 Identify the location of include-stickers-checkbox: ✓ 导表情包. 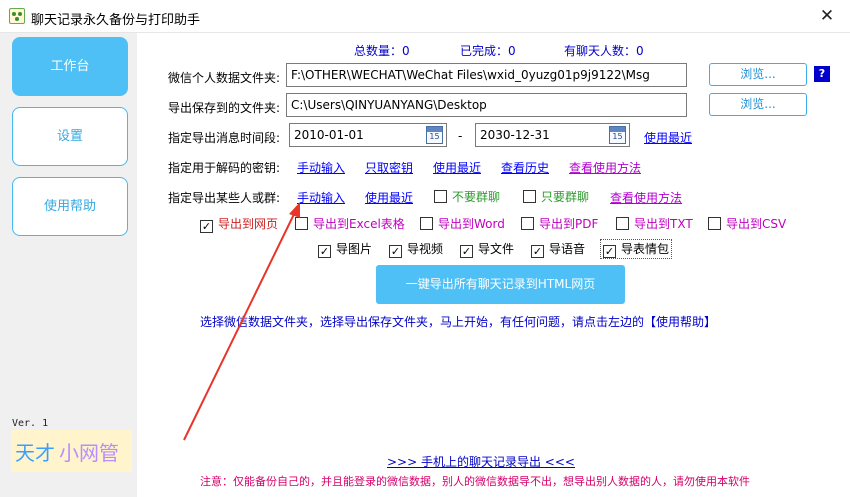
(636, 249).